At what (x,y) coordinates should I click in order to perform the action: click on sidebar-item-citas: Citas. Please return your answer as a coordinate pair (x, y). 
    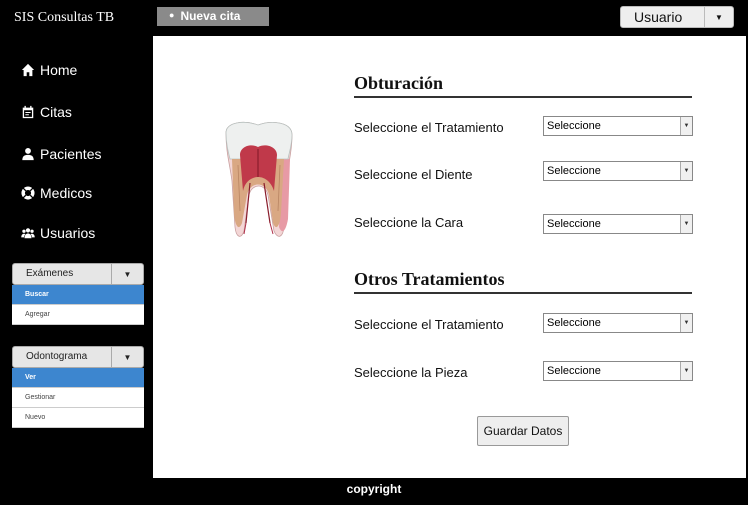
    Looking at the image, I should click on (46, 112).